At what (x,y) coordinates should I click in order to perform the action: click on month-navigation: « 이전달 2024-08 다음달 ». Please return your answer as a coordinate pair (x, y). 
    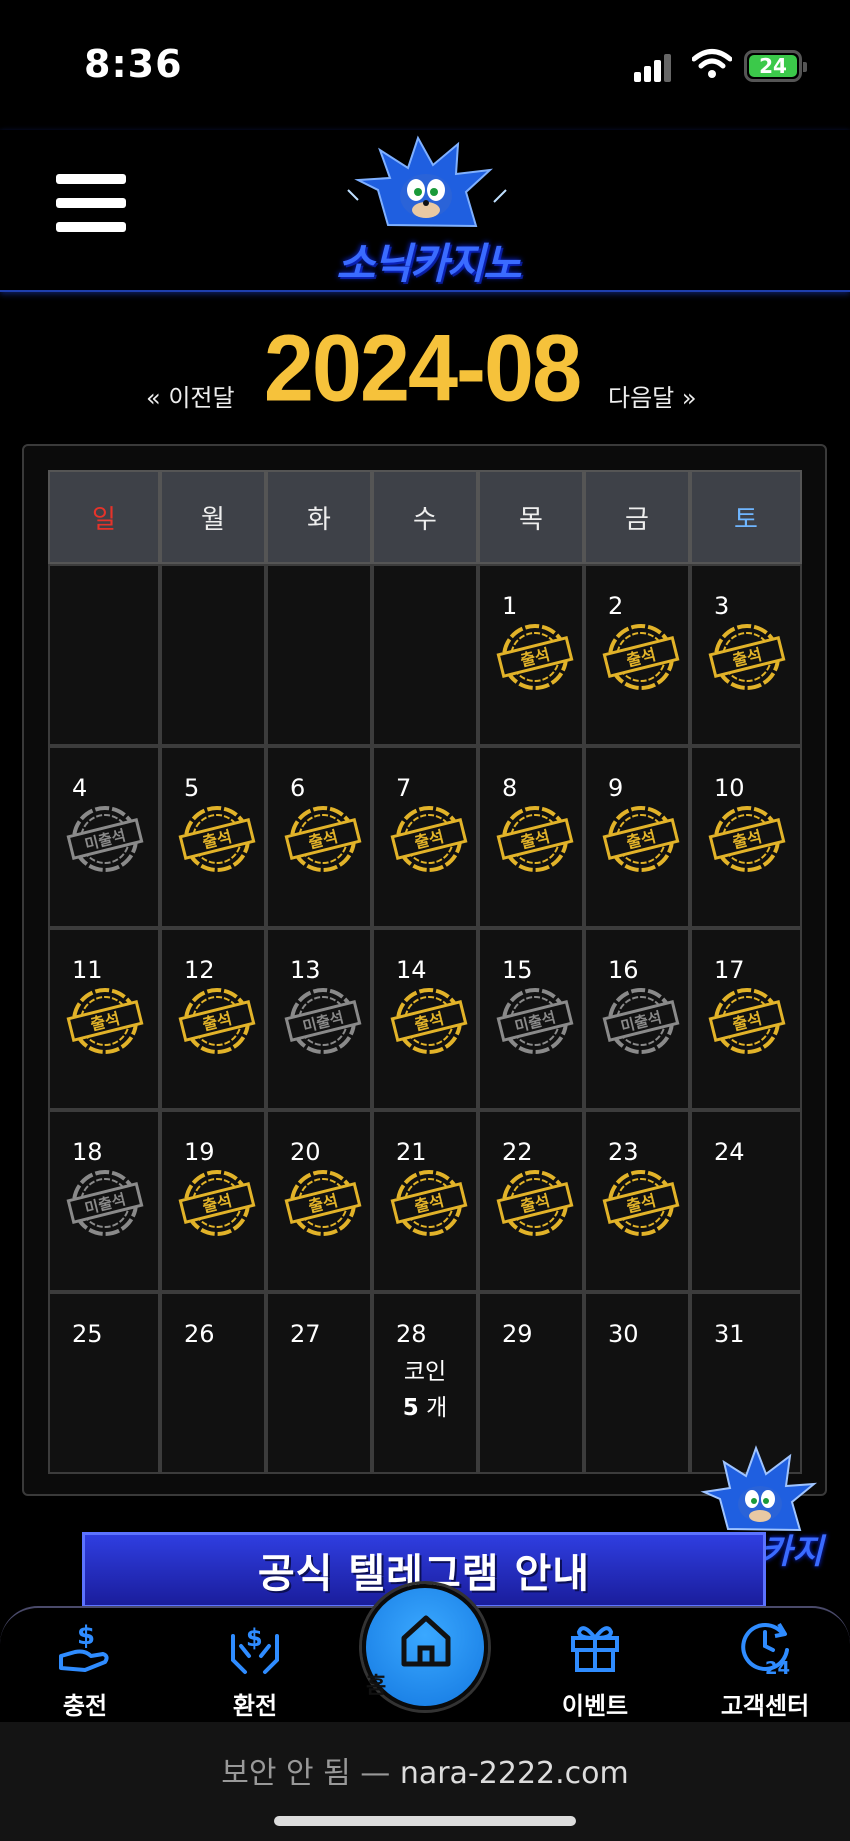
    Looking at the image, I should click on (425, 372).